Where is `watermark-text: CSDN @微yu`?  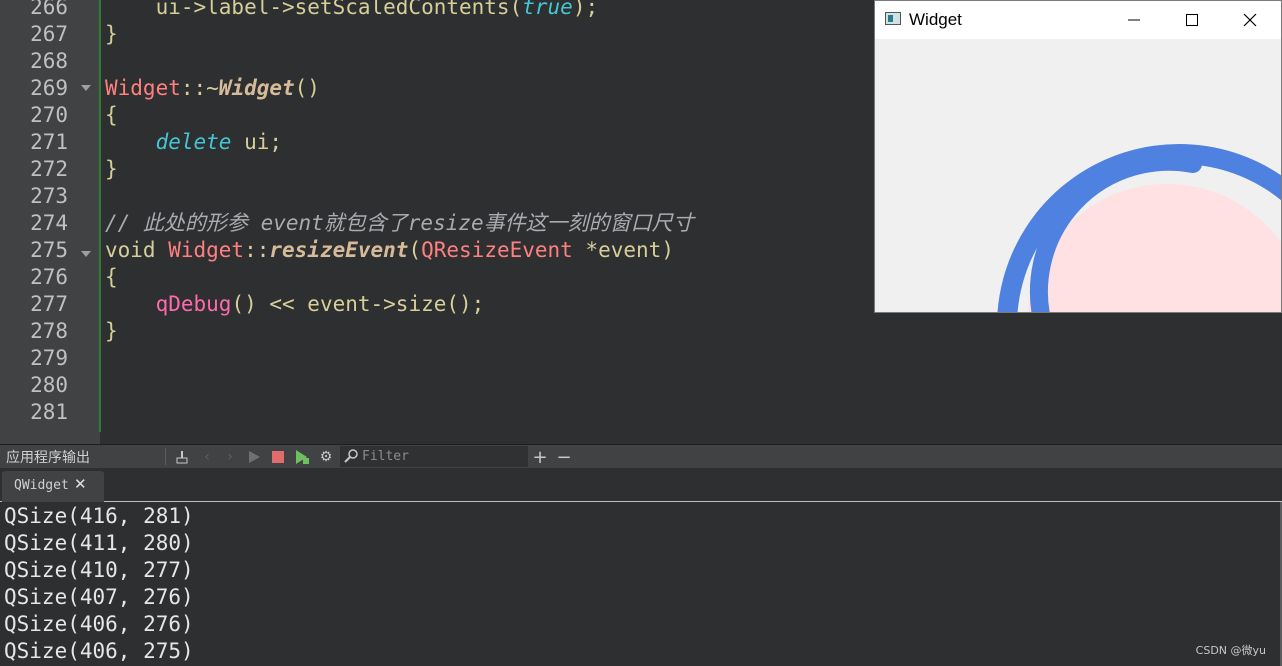 watermark-text: CSDN @微yu is located at coordinates (1230, 650).